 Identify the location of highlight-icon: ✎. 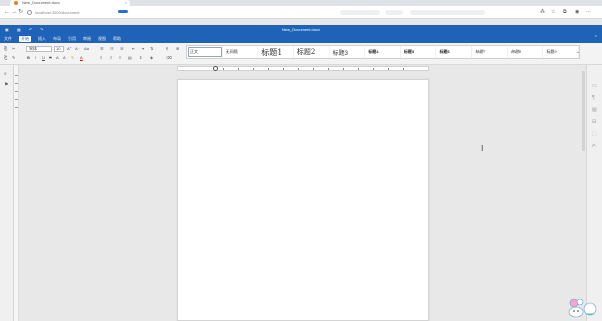
(72, 57).